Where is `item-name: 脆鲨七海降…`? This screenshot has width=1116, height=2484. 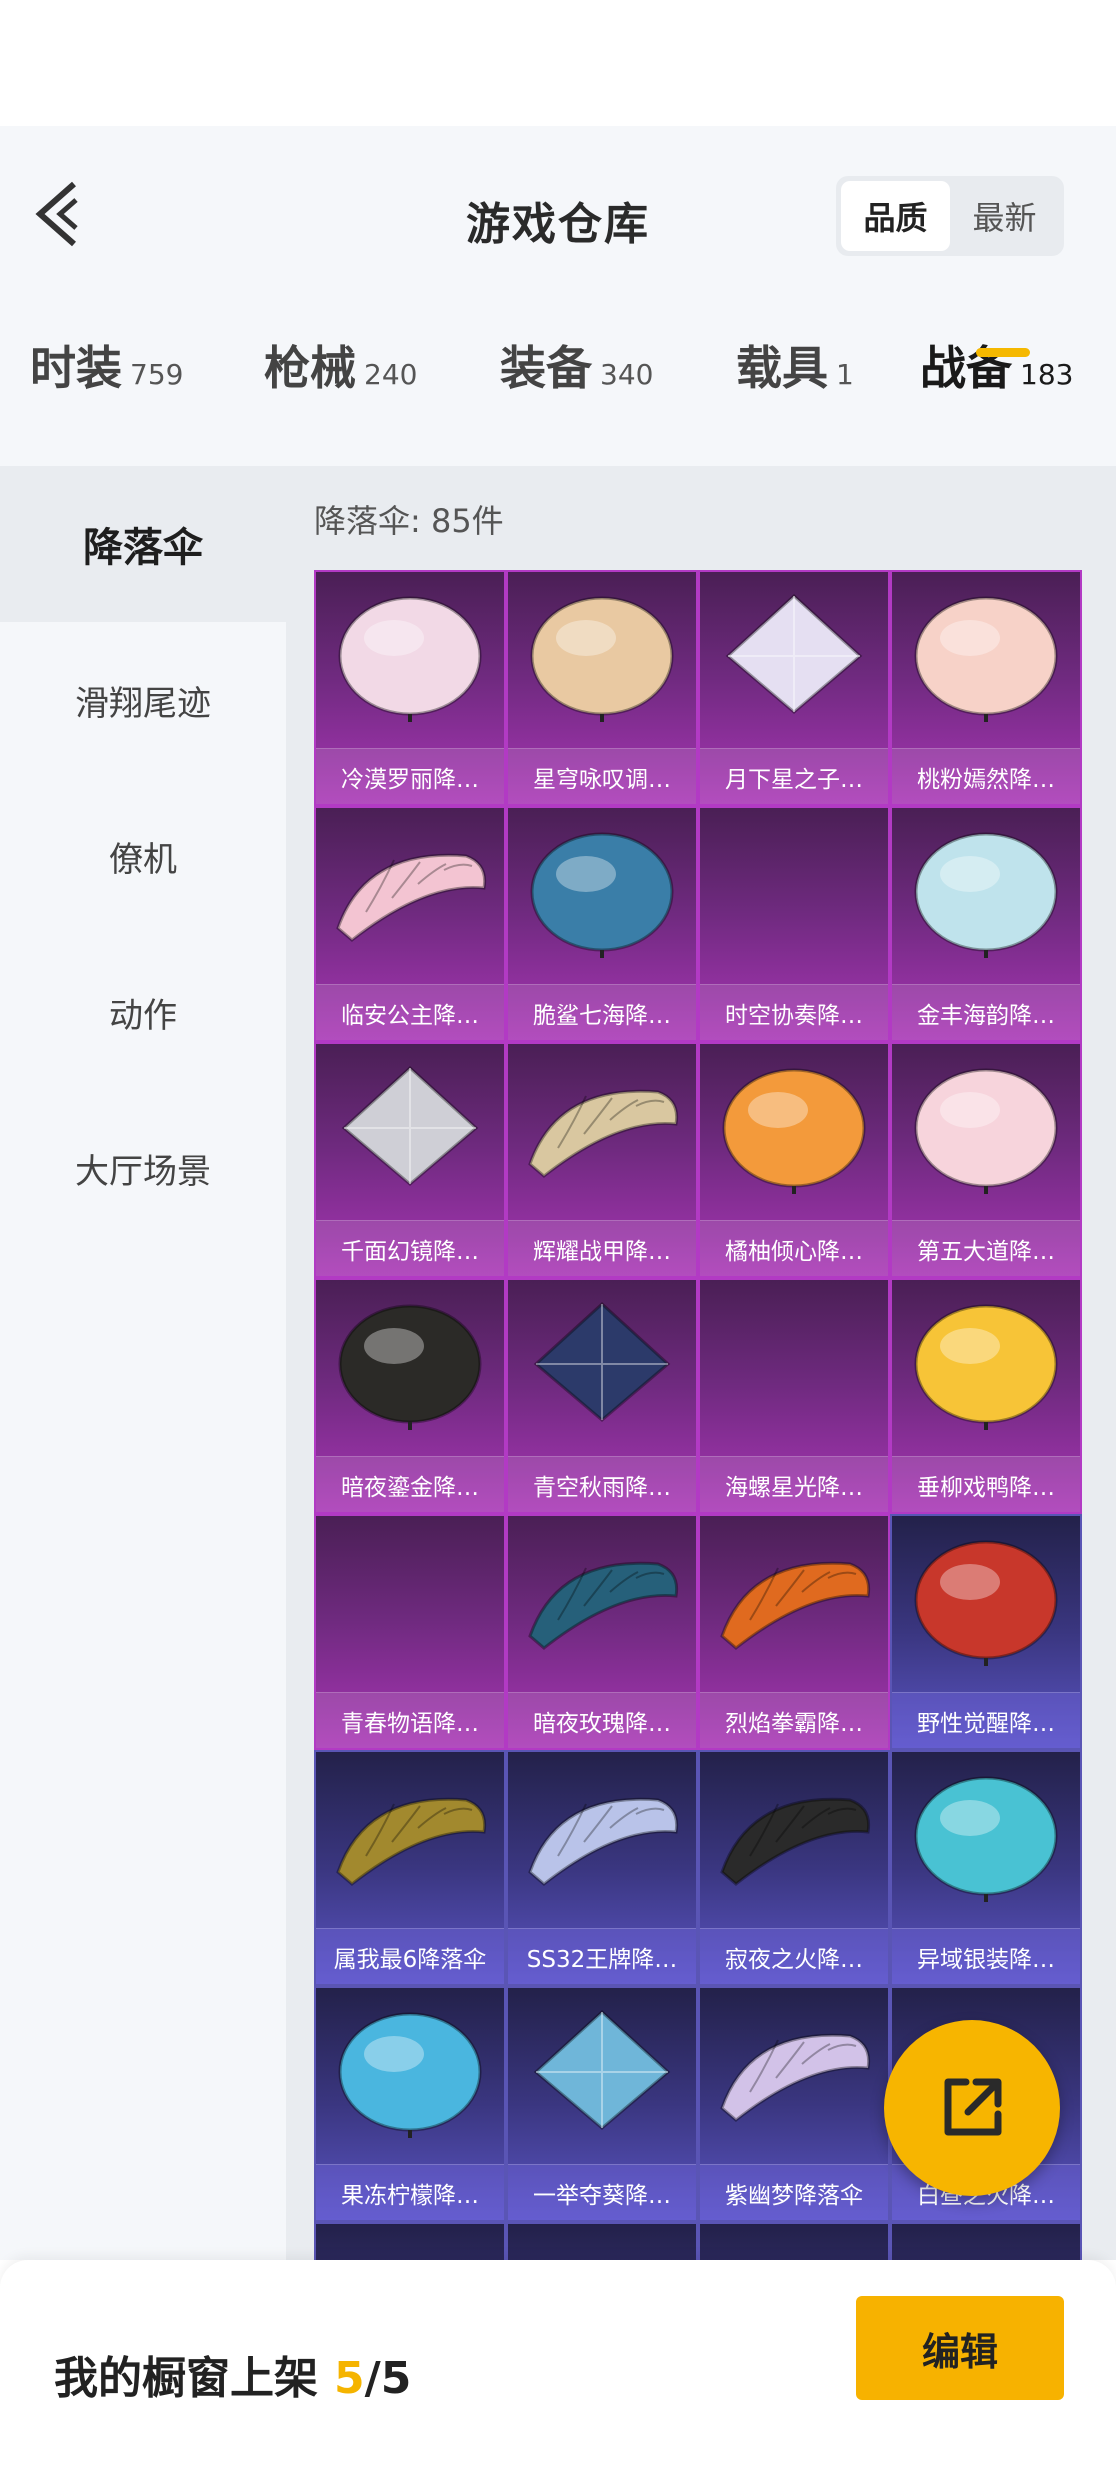 item-name: 脆鲨七海降… is located at coordinates (602, 1012).